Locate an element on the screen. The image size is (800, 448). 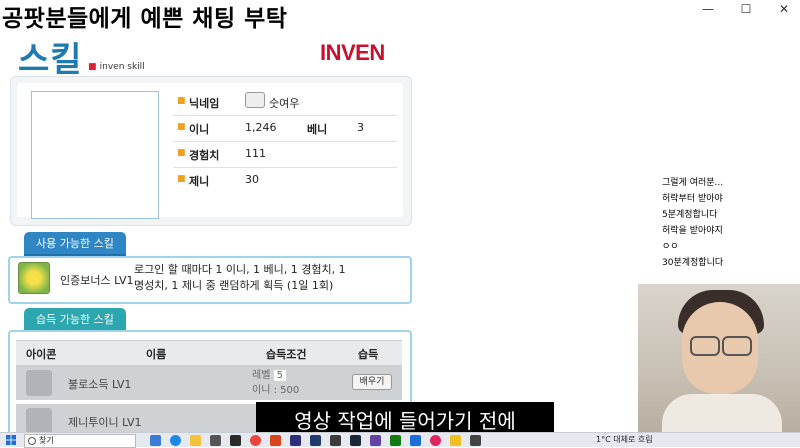
learnable-table-header: 아이콘 이름 습득조건 습득 is located at coordinates (209, 353).